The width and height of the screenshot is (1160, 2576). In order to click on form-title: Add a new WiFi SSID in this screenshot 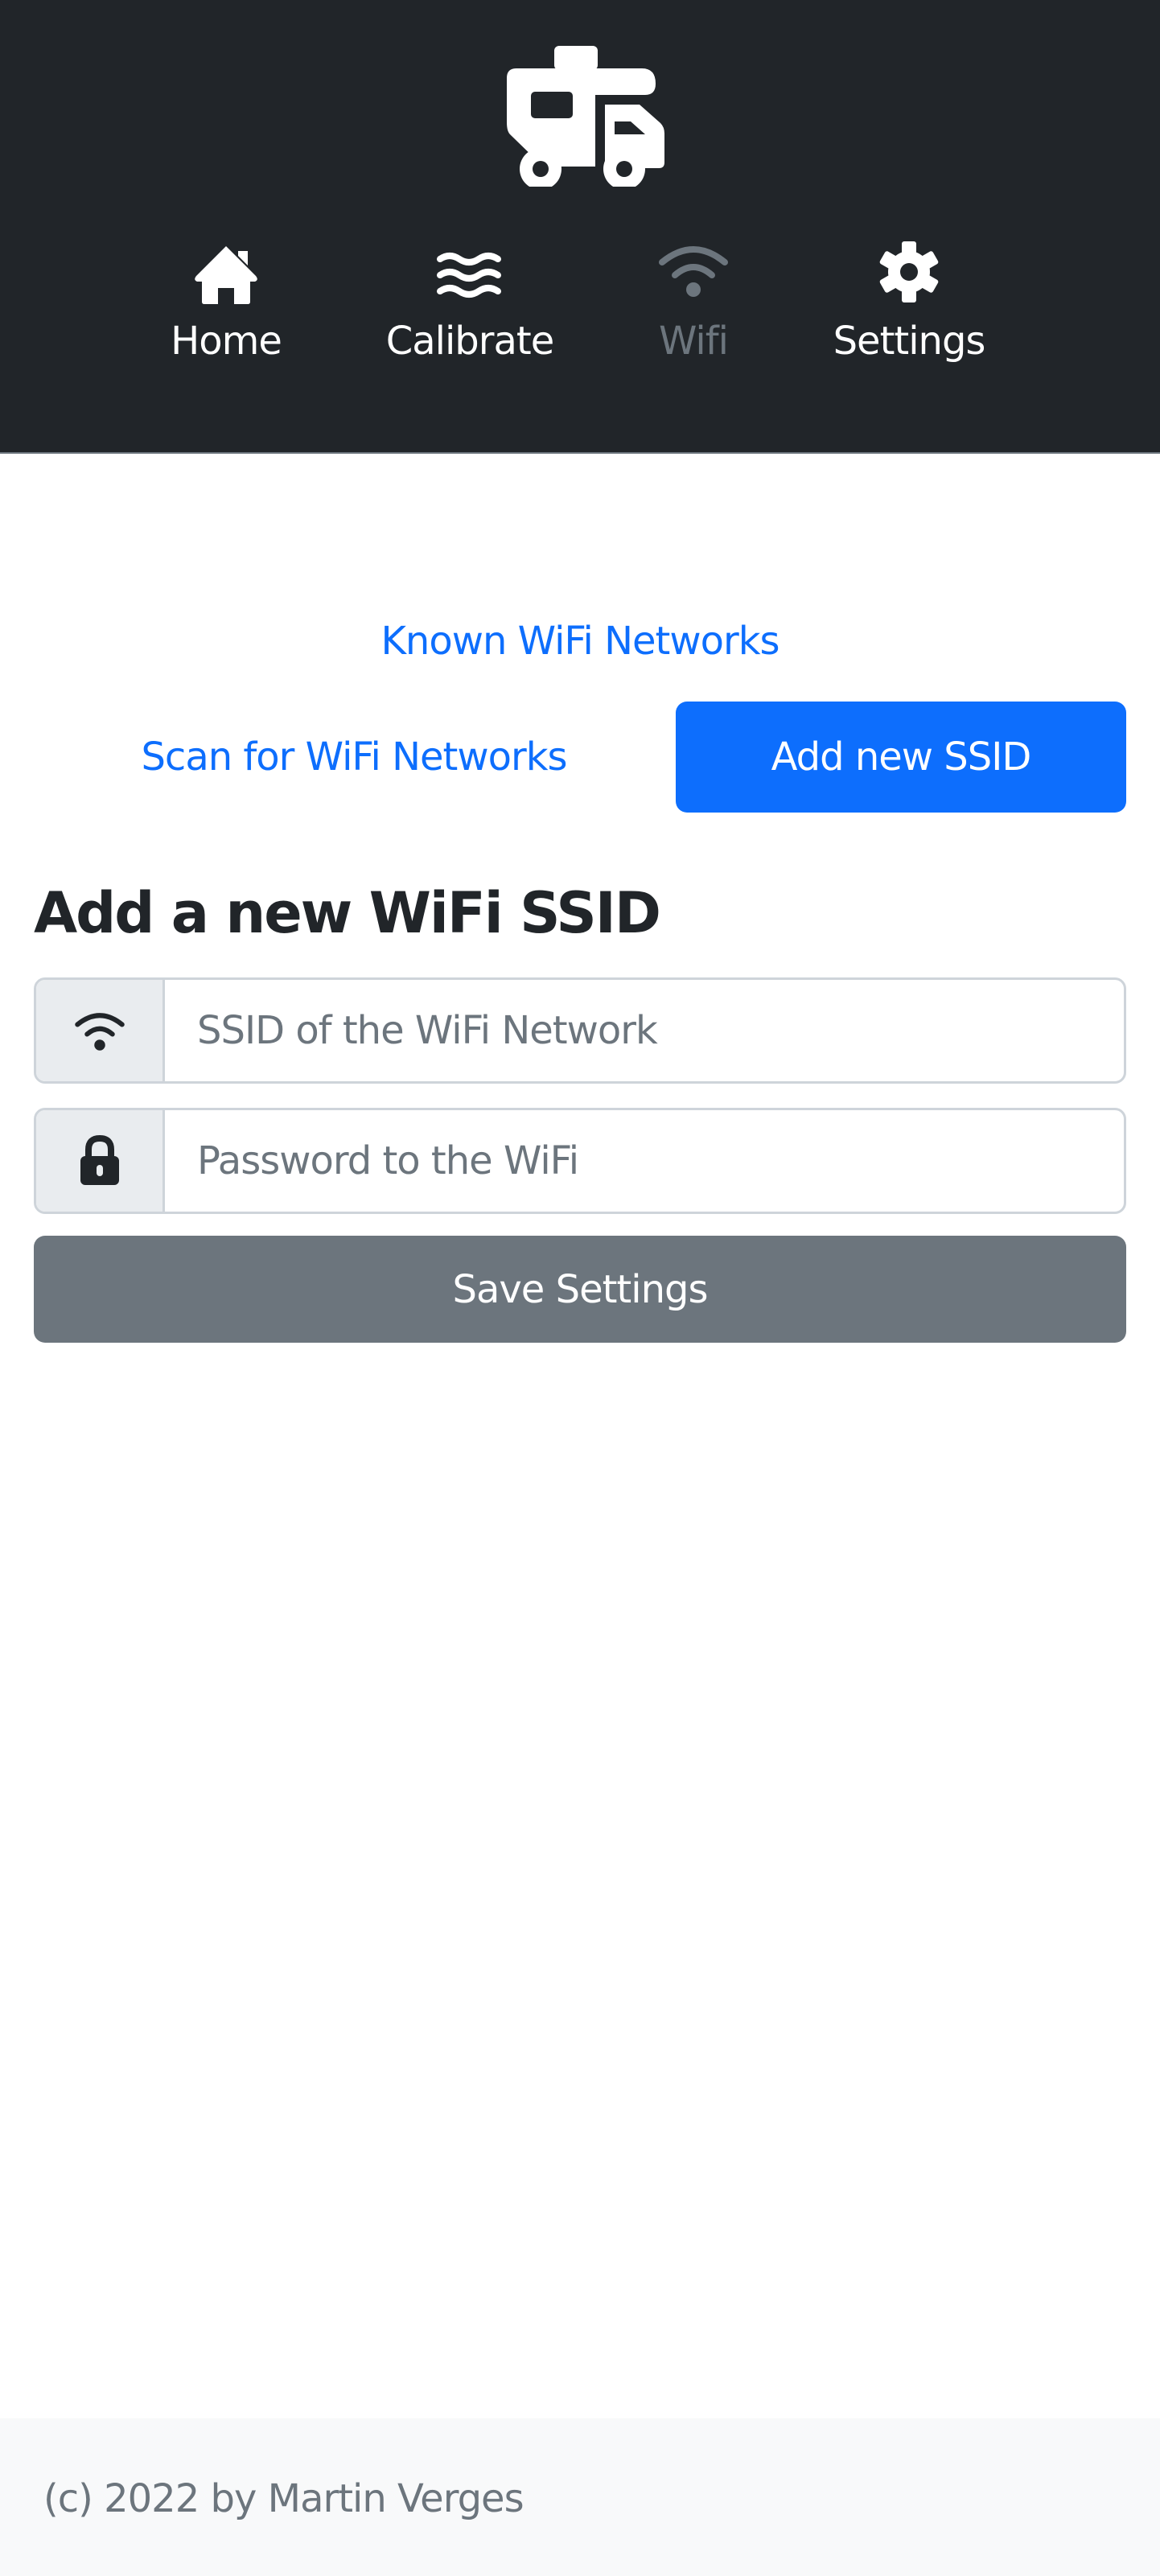, I will do `click(347, 913)`.